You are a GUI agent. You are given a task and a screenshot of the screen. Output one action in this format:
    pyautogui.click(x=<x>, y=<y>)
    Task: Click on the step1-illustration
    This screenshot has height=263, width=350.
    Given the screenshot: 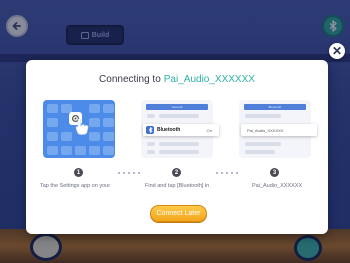 What is the action you would take?
    pyautogui.click(x=79, y=129)
    